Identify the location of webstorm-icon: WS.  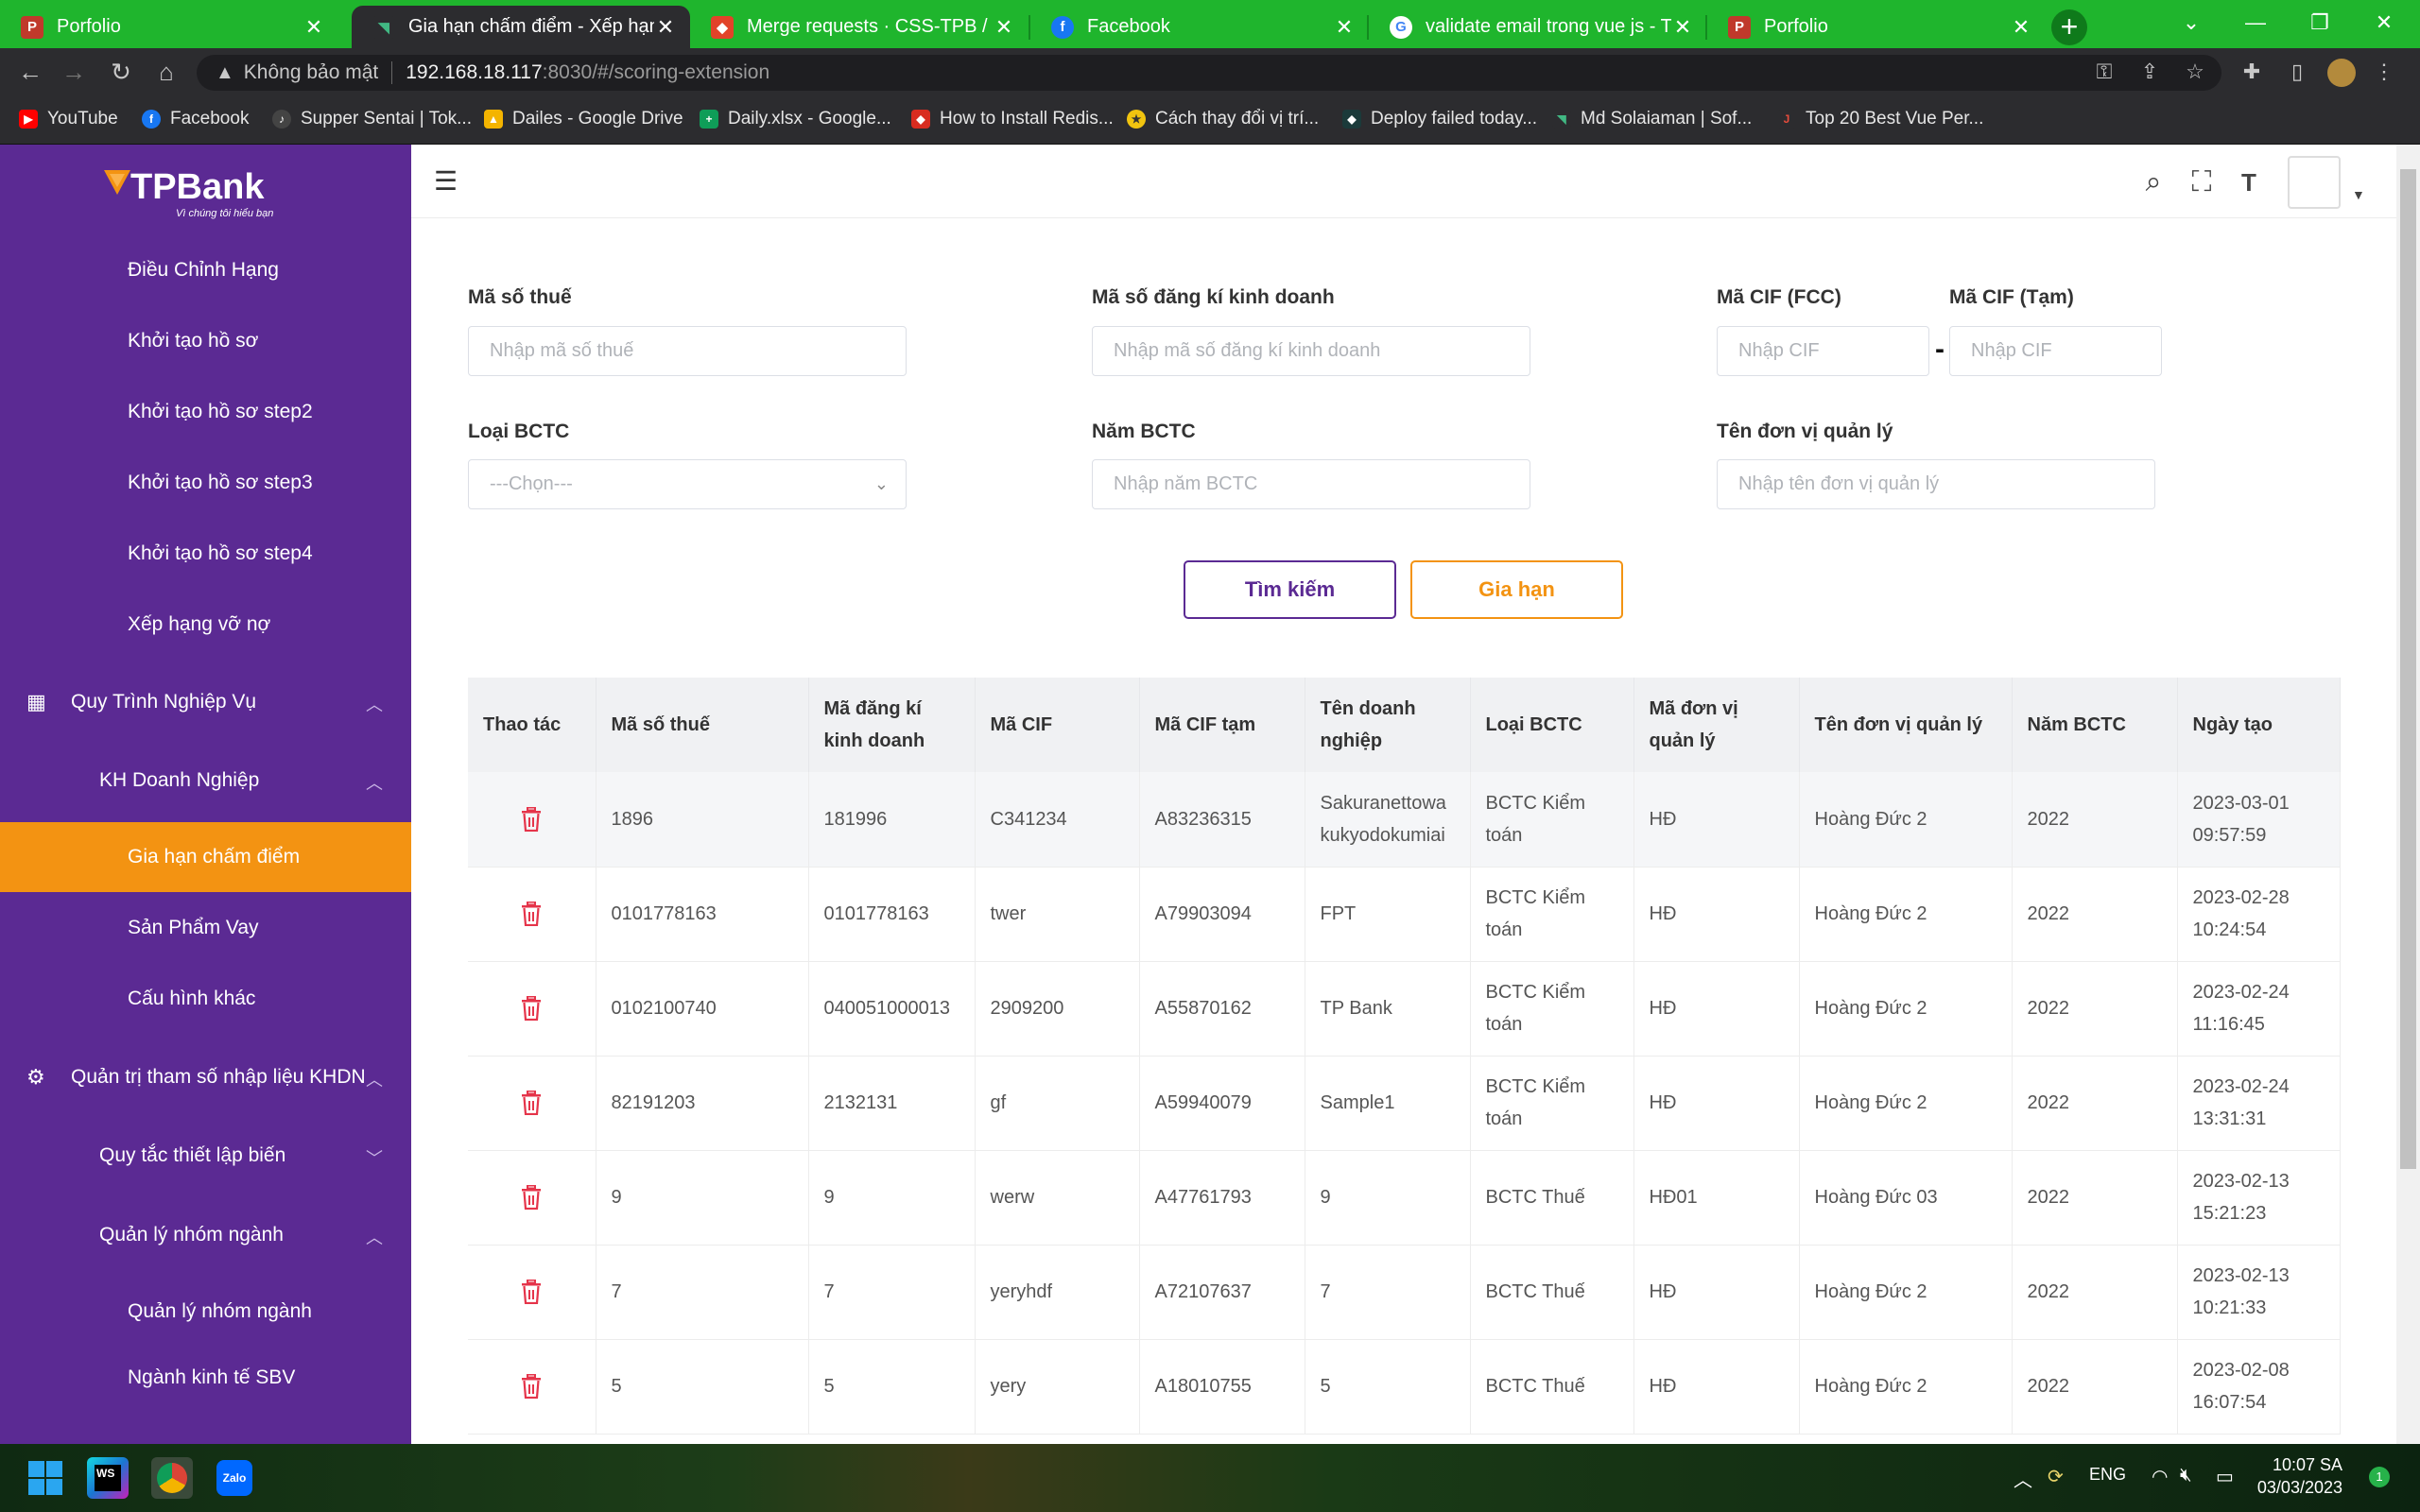
(108, 1478).